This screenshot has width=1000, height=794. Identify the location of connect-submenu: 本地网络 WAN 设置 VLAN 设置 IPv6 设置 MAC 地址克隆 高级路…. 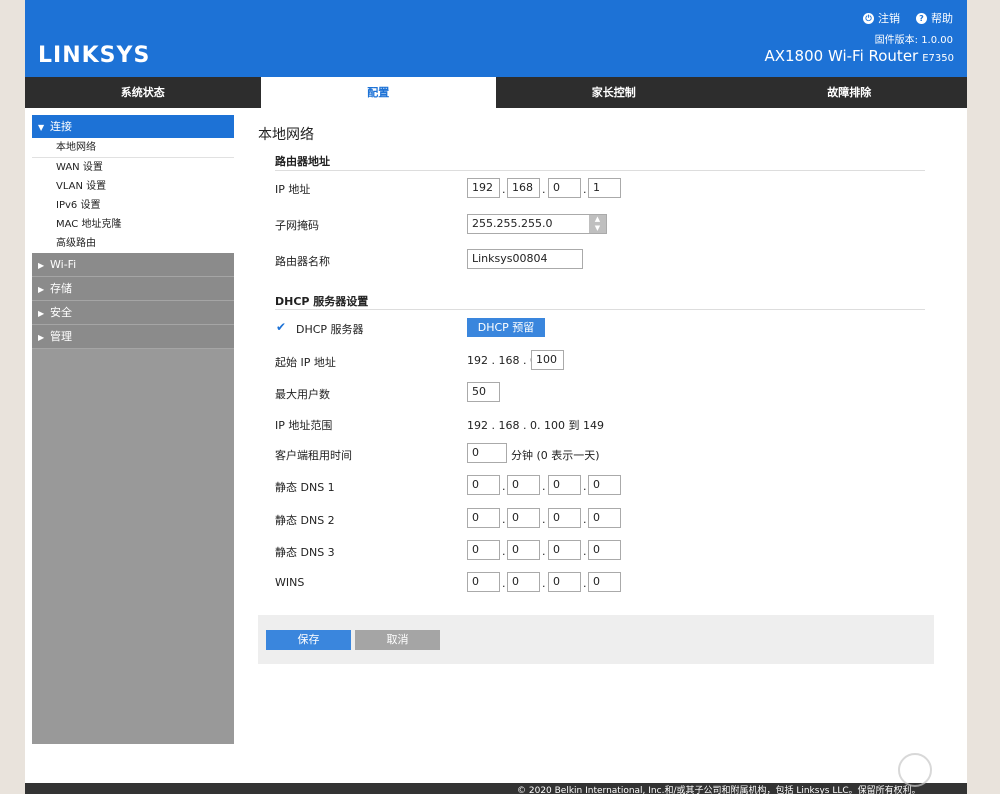
(133, 195).